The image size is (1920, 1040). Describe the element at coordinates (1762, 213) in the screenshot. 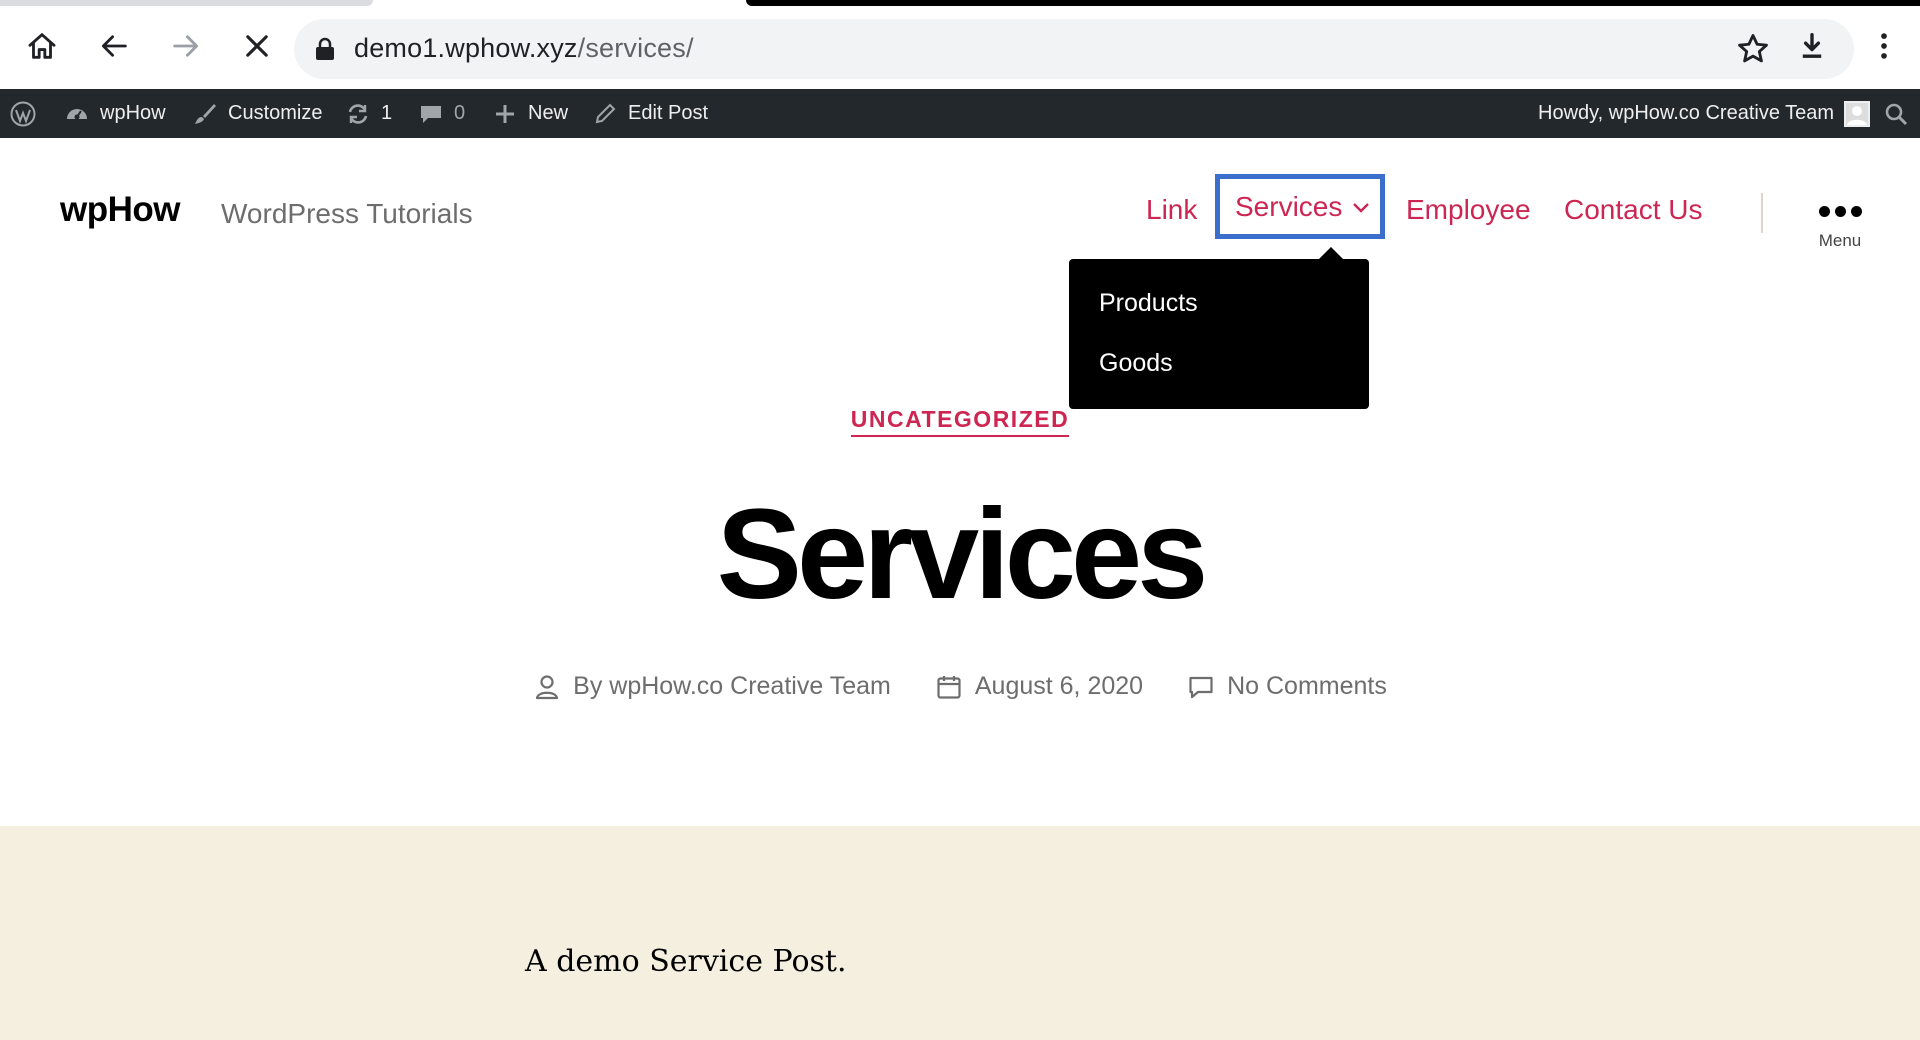

I see `nav-divider` at that location.